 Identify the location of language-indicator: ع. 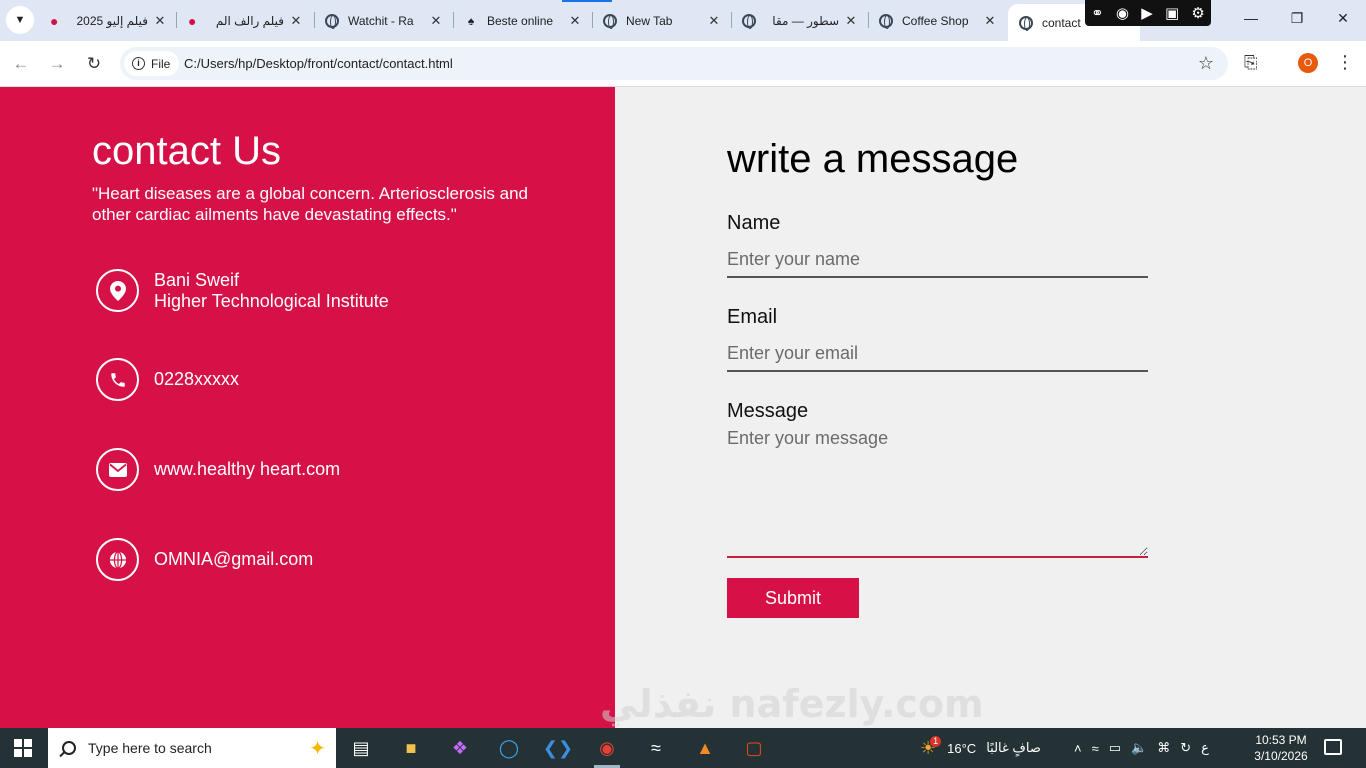
(1205, 748).